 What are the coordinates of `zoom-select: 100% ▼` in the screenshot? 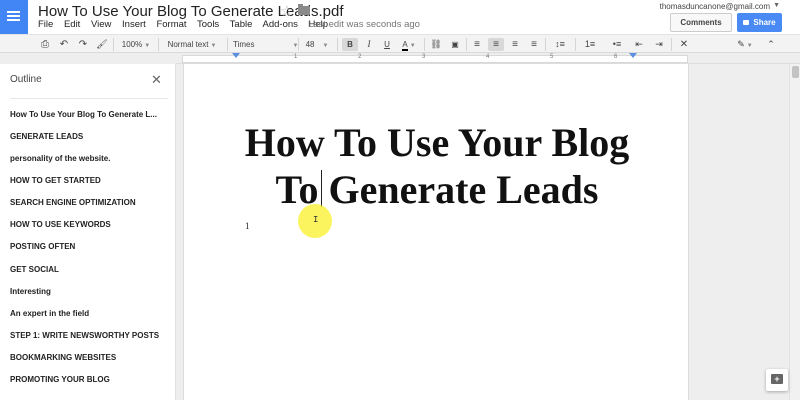 It's located at (136, 44).